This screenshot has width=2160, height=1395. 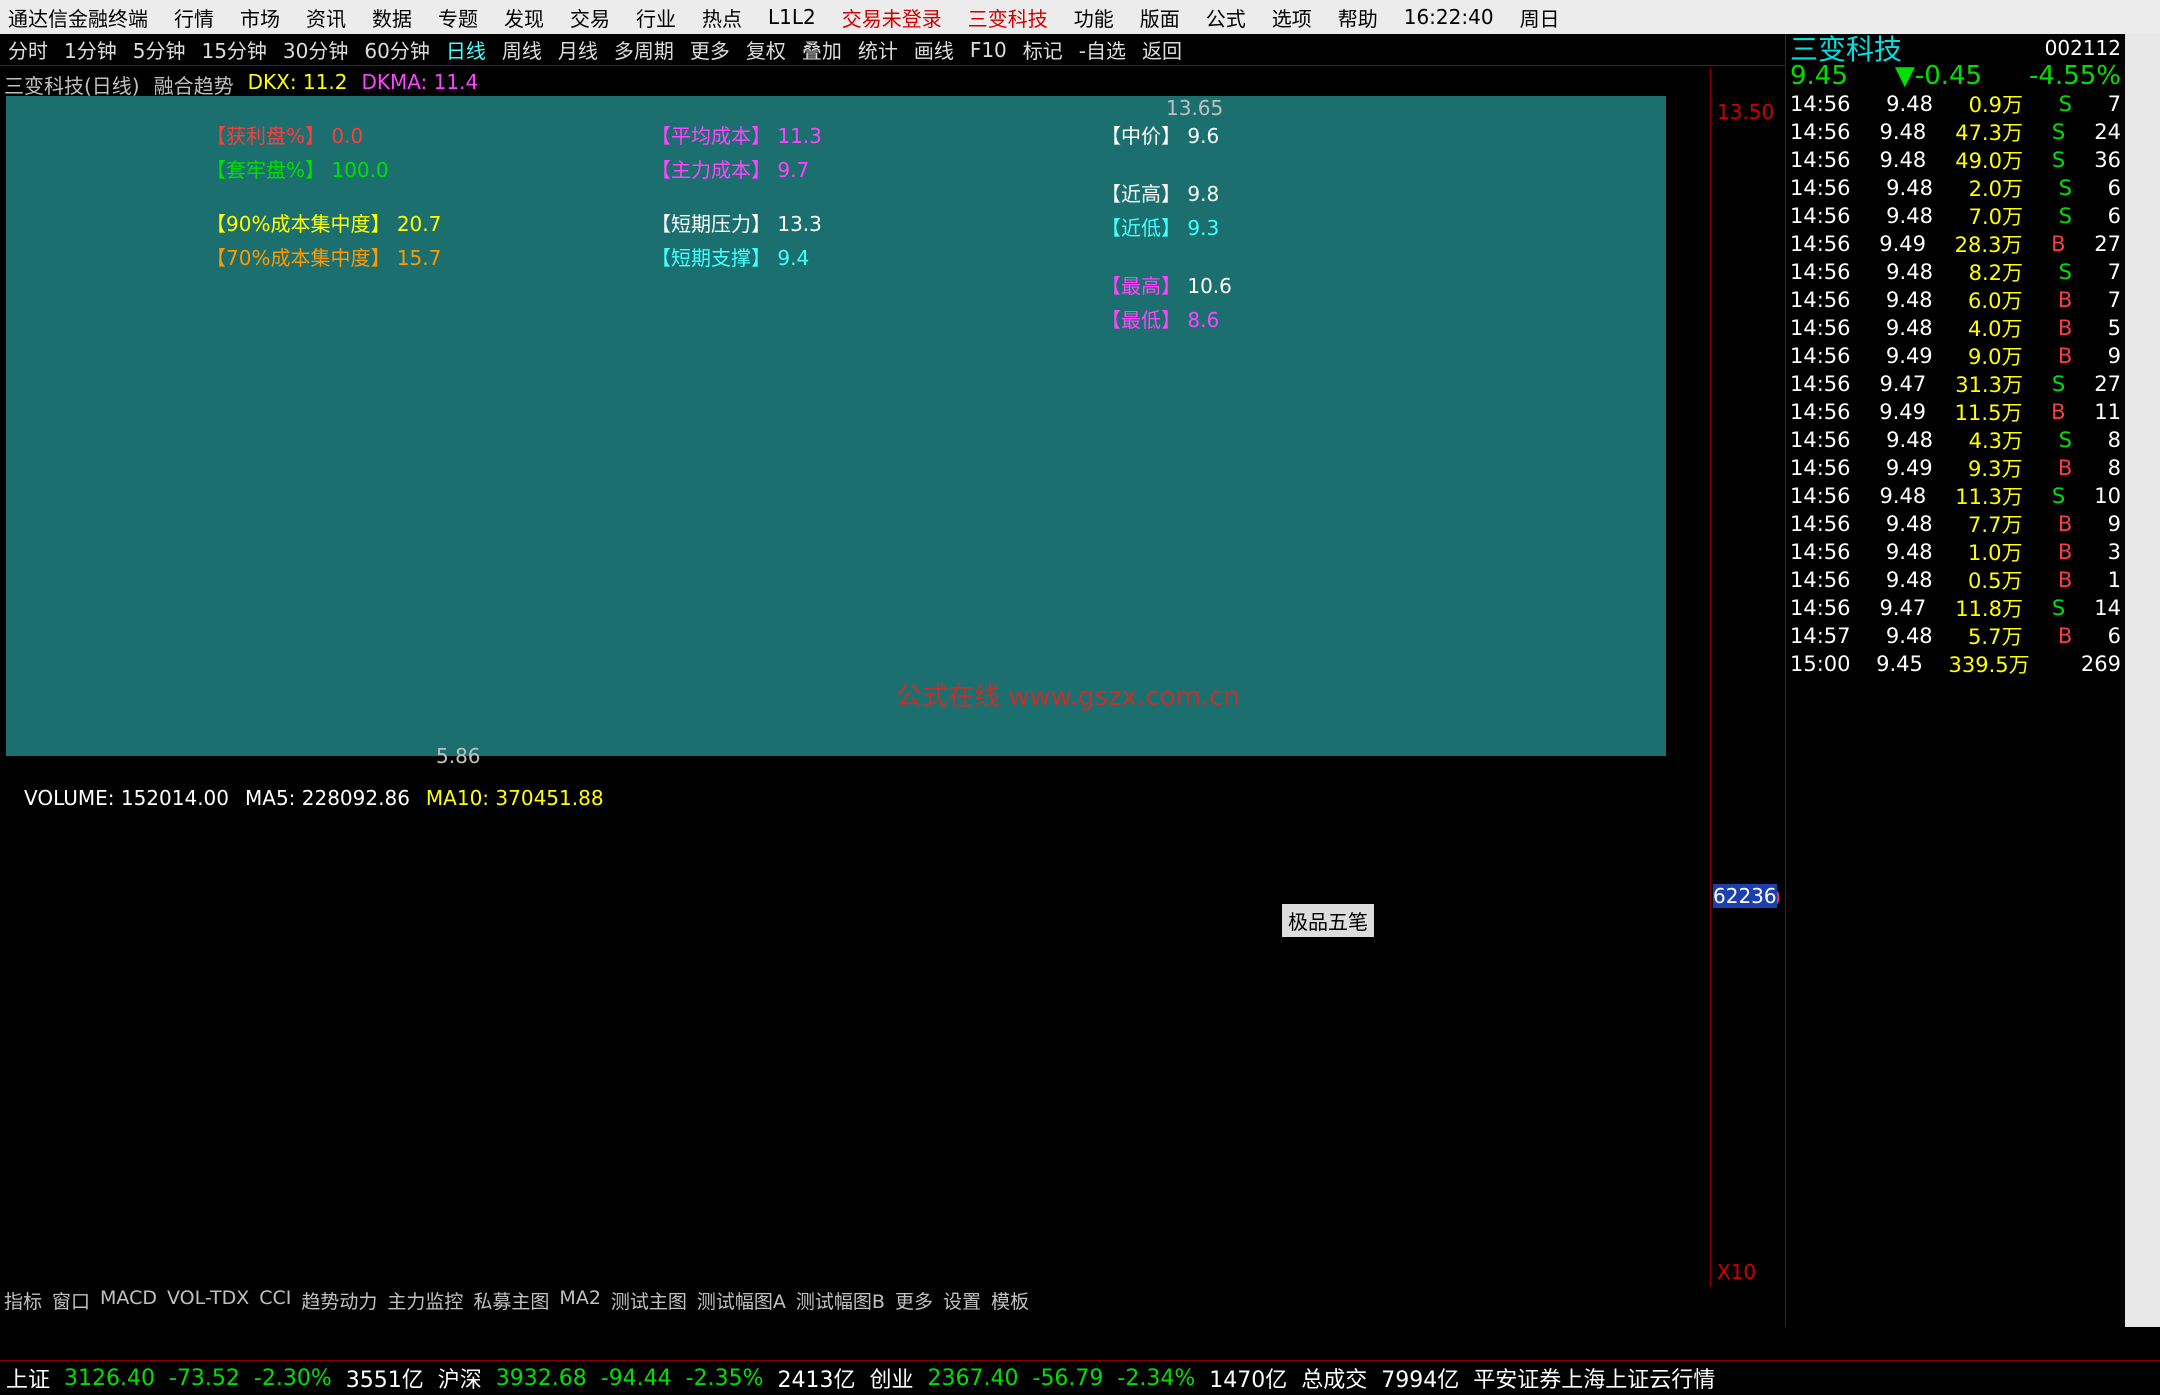 What do you see at coordinates (1162, 49) in the screenshot?
I see `tool-button: 返回` at bounding box center [1162, 49].